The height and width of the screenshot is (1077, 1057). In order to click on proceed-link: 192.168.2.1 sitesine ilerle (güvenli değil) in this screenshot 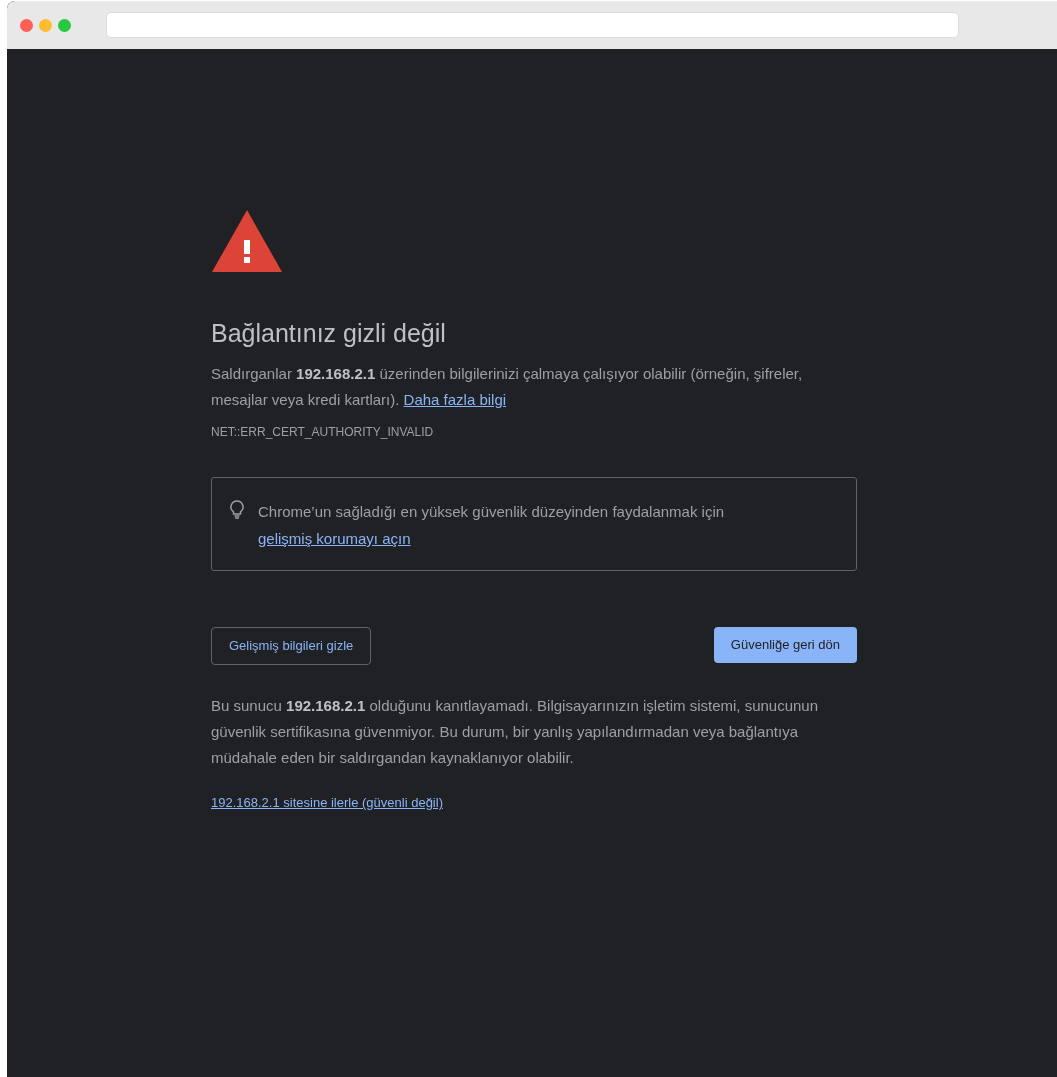, I will do `click(327, 803)`.